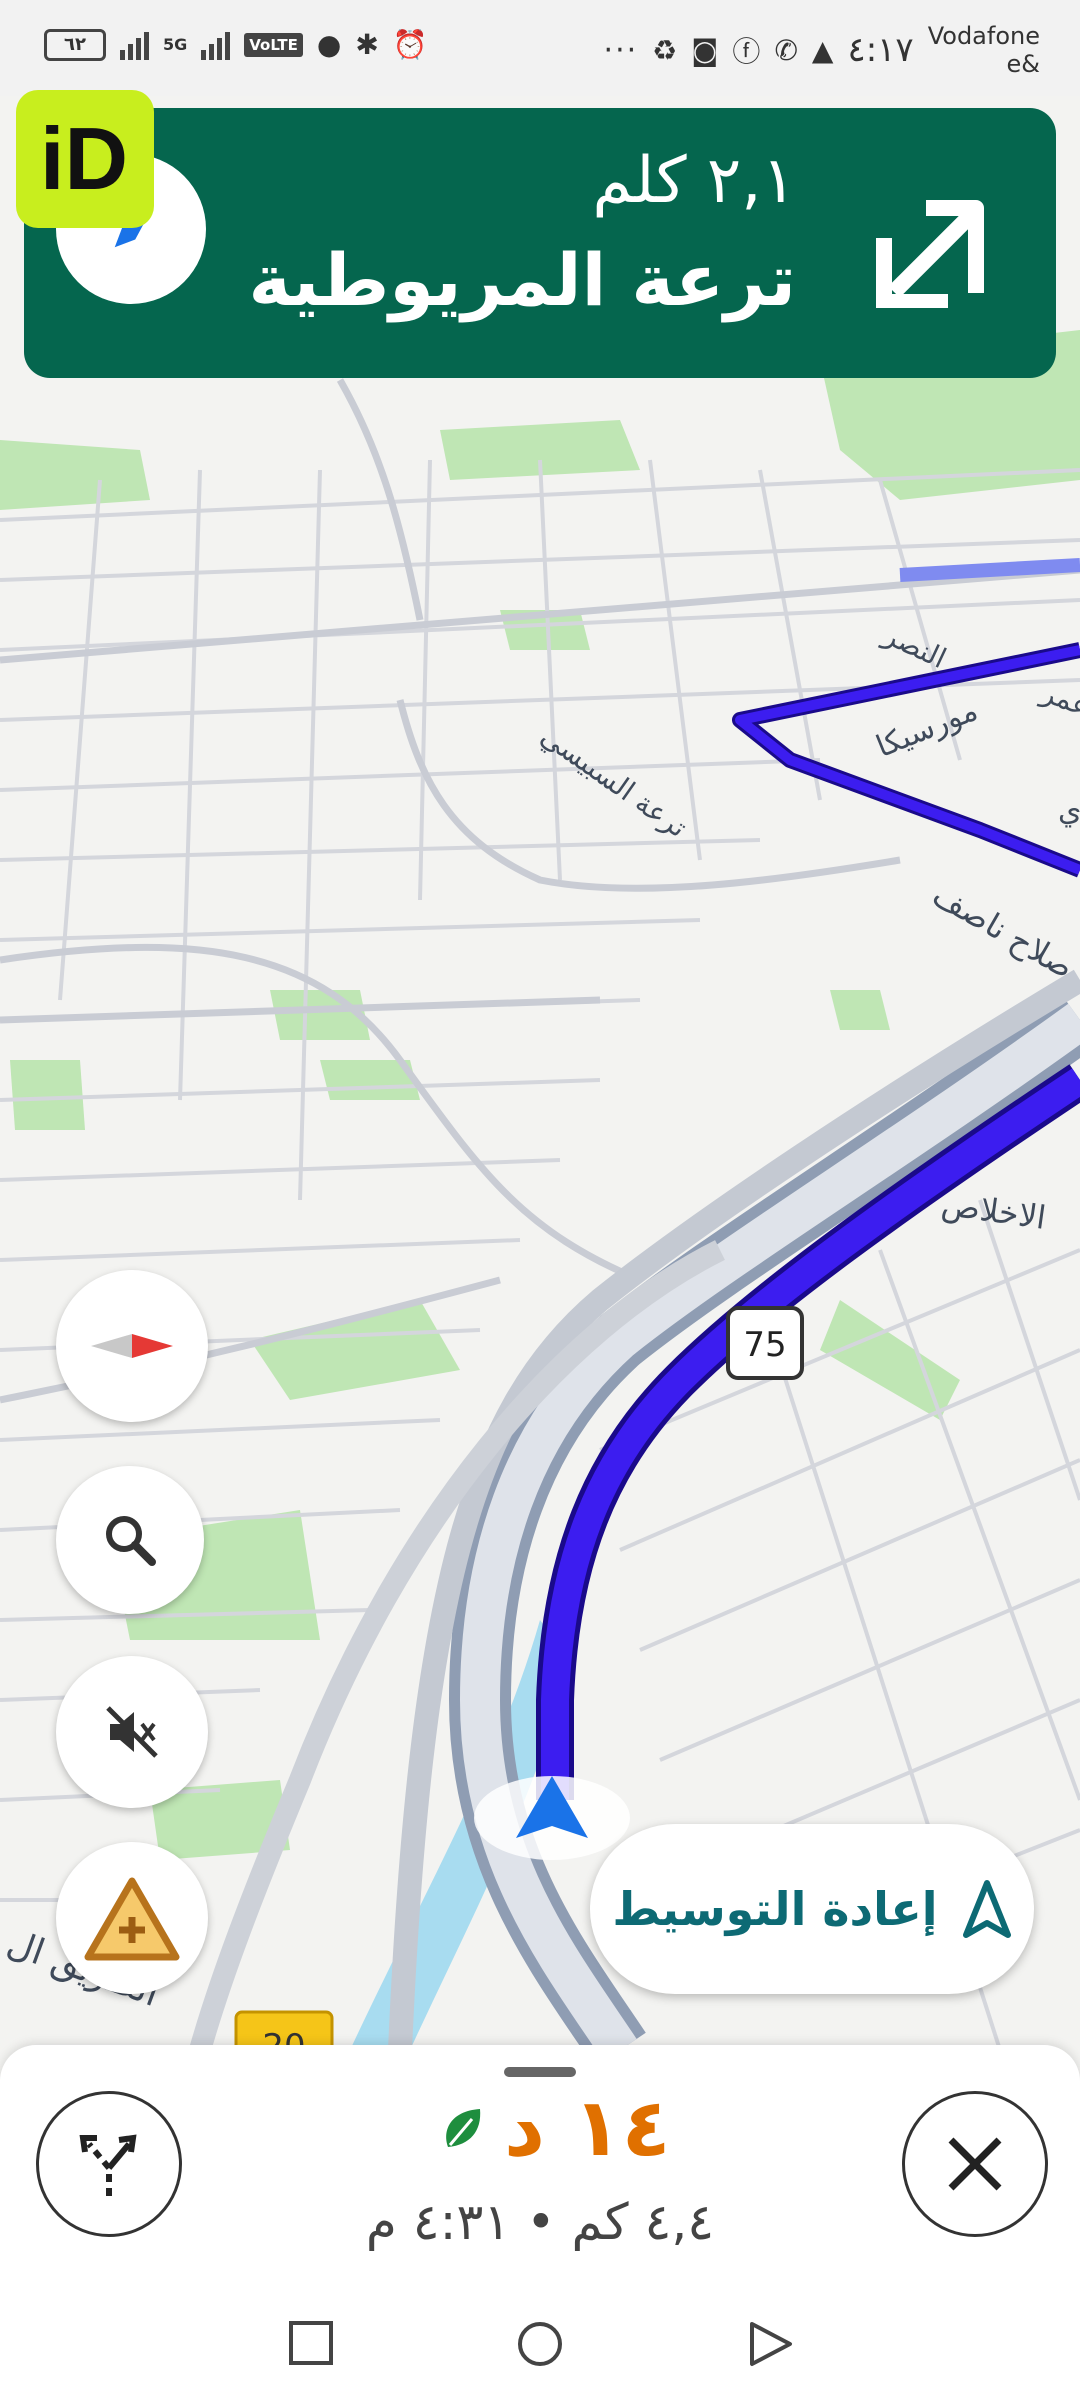 The width and height of the screenshot is (1080, 2400). Describe the element at coordinates (621, 50) in the screenshot. I see `overflow-dots: ···` at that location.